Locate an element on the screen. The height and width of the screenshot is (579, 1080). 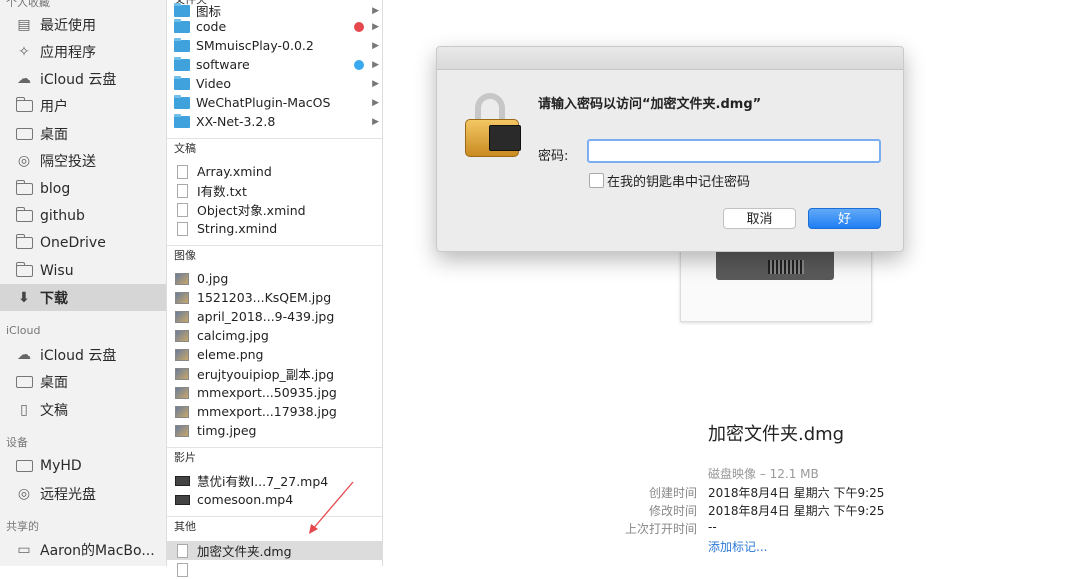
list-item-label: mmexport...50935.jpg is located at coordinates (267, 392).